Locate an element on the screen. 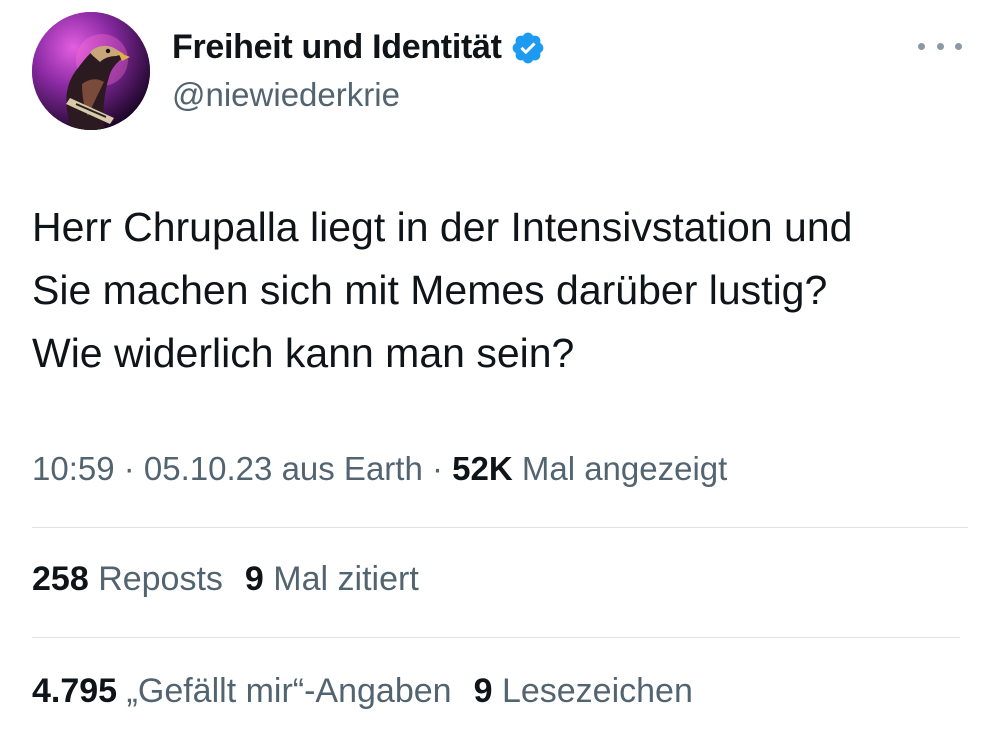 This screenshot has width=1000, height=744. reposts-label: Reposts is located at coordinates (160, 579).